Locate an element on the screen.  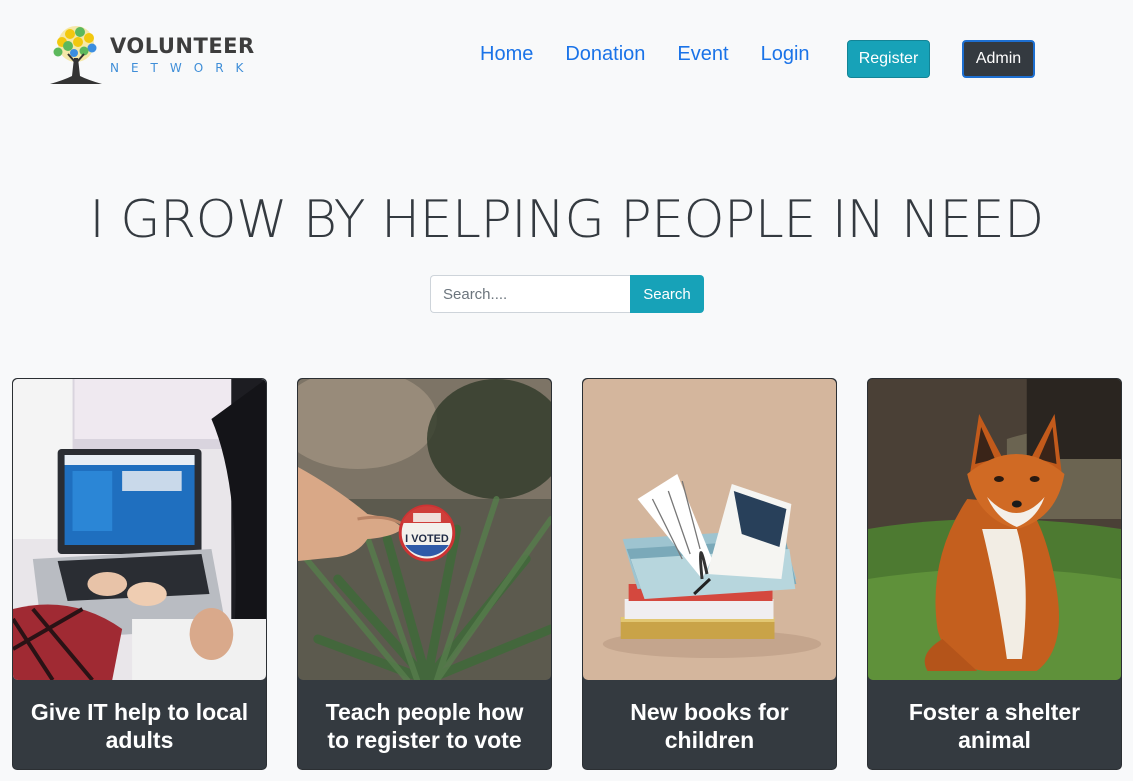
nav-link-event: Event is located at coordinates (702, 54).